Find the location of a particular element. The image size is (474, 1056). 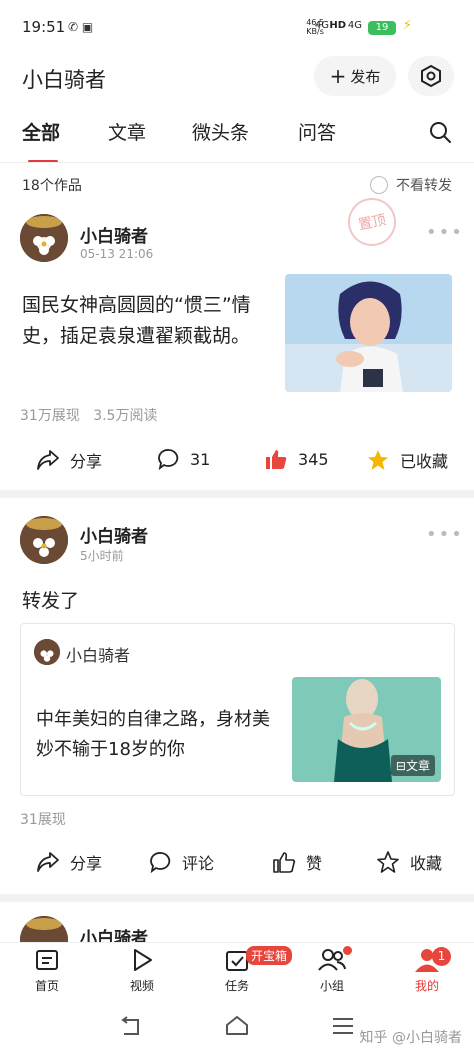

publish-label: 发布 is located at coordinates (365, 76).